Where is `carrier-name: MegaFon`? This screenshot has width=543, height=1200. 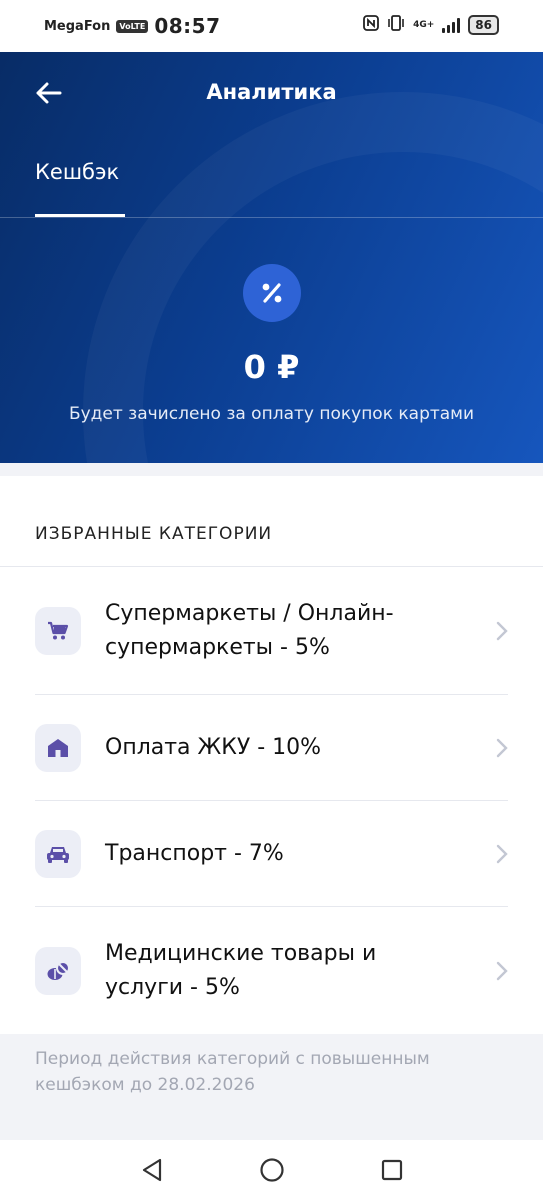
carrier-name: MegaFon is located at coordinates (77, 26).